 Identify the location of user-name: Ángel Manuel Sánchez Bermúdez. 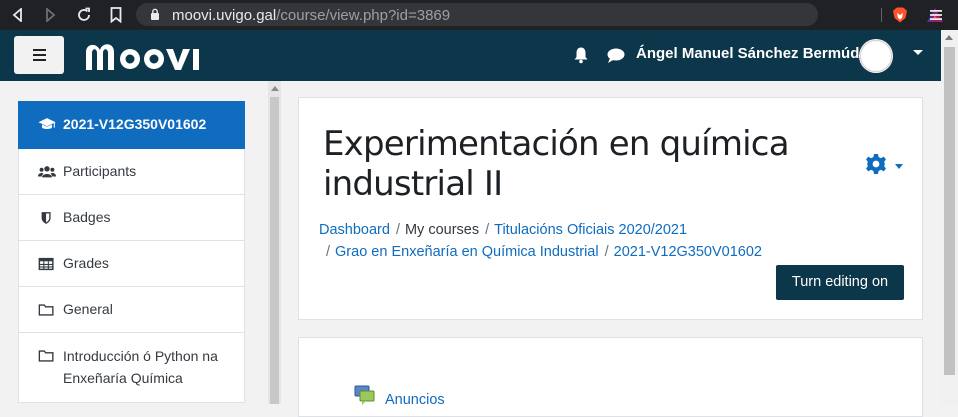
(755, 53).